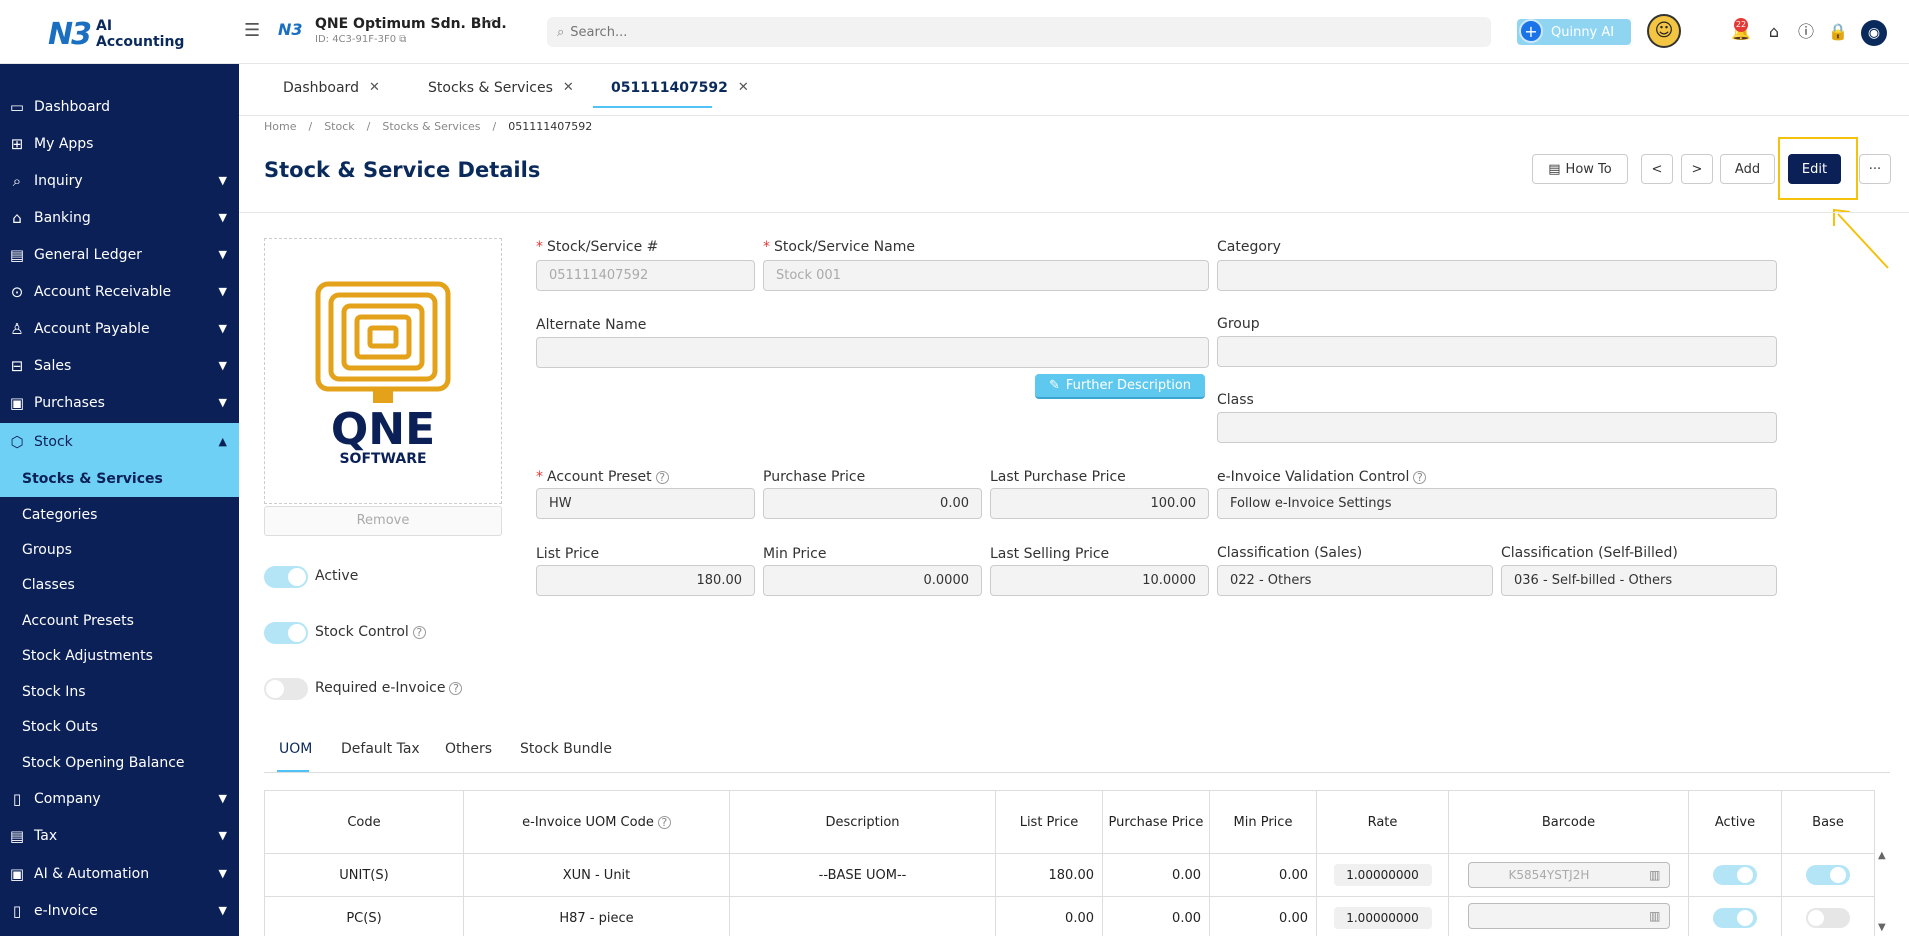  What do you see at coordinates (119, 402) in the screenshot?
I see `sidebar-item-purchases: ▣ Purchases ▼` at bounding box center [119, 402].